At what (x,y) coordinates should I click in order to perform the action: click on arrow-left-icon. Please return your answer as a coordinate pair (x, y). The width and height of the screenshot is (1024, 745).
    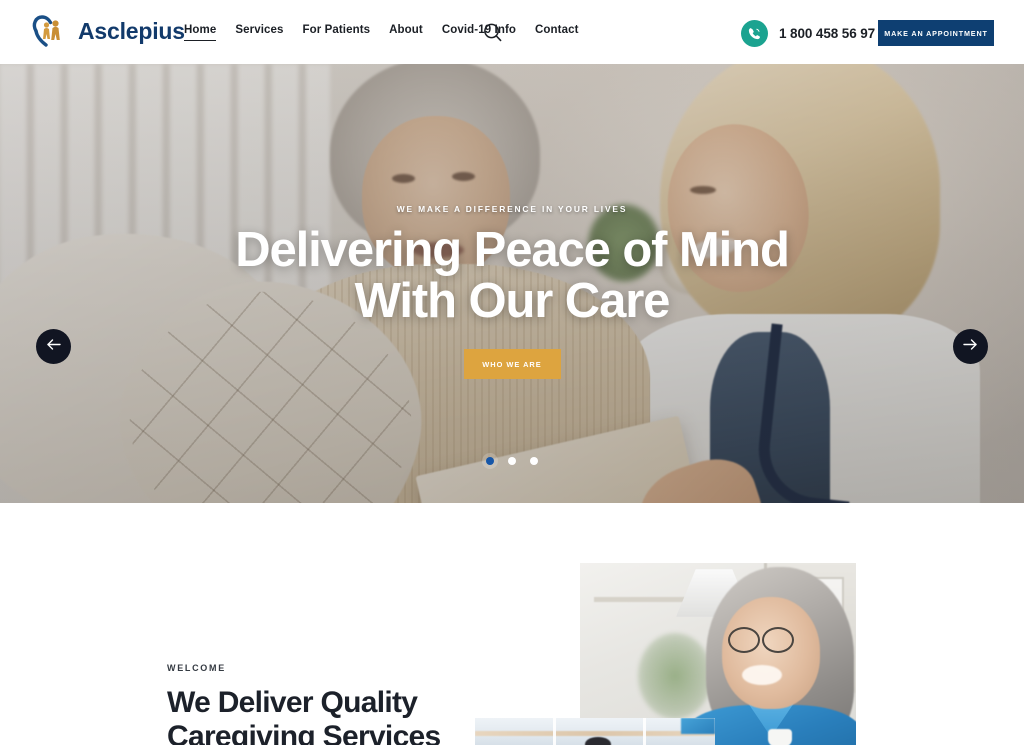
    Looking at the image, I should click on (53, 347).